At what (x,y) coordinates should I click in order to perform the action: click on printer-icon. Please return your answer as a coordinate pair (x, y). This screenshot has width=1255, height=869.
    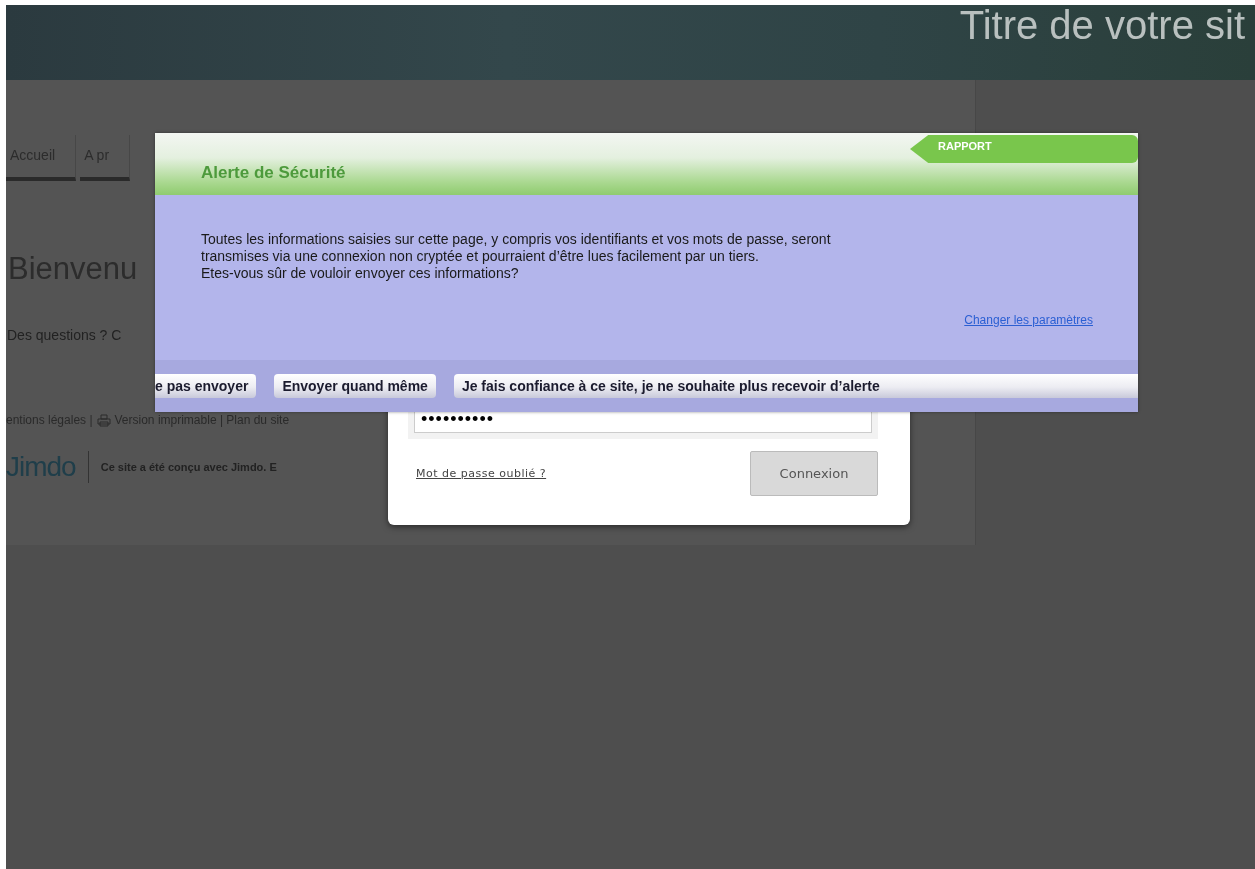
    Looking at the image, I should click on (103, 420).